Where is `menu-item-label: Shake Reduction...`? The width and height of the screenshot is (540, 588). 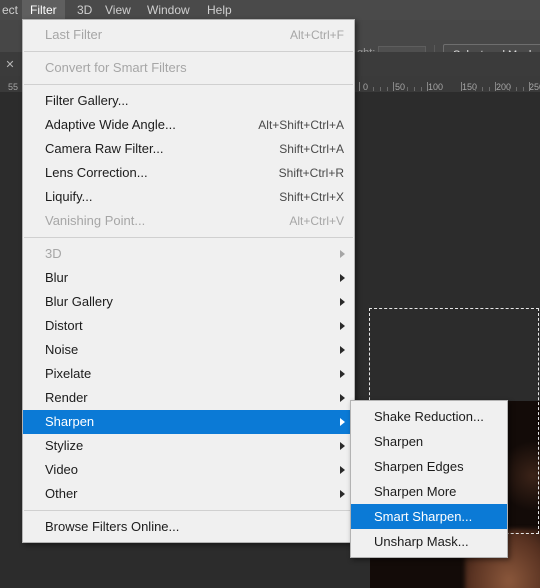
menu-item-label: Shake Reduction... is located at coordinates (429, 416).